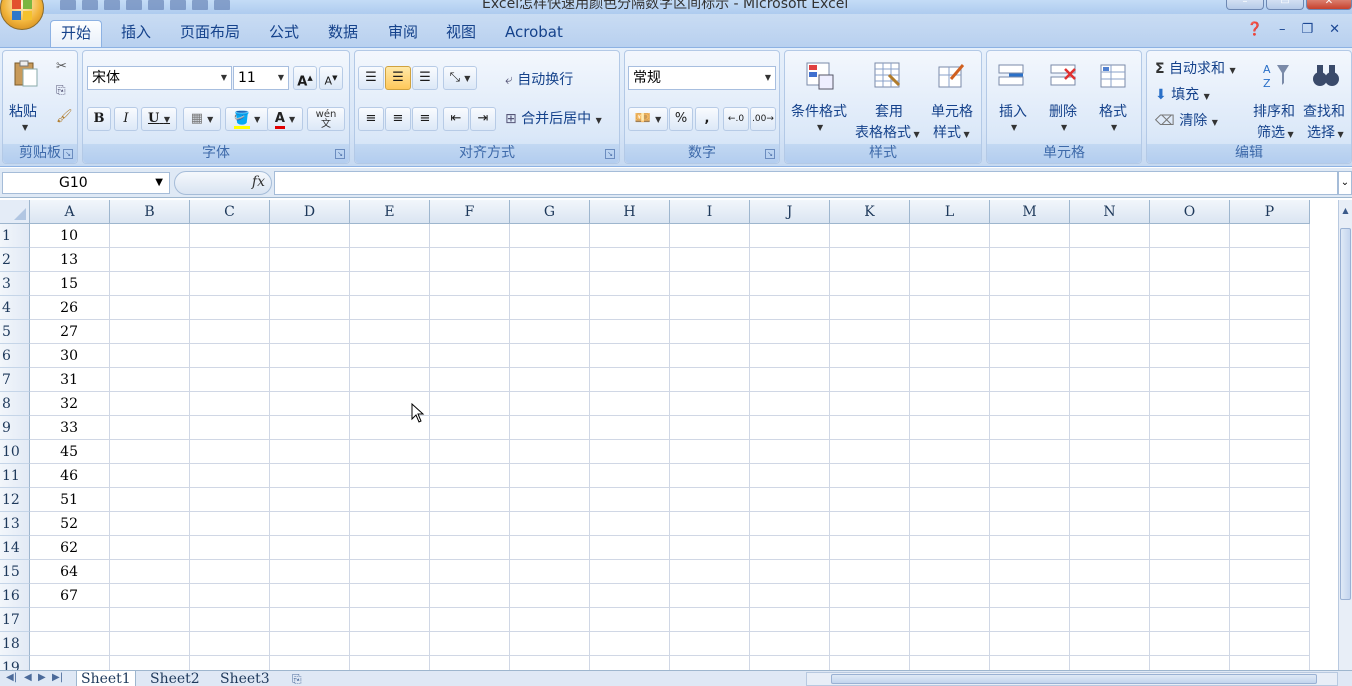 Image resolution: width=1352 pixels, height=686 pixels. Describe the element at coordinates (390, 663) in the screenshot. I see `cell-e19` at that location.